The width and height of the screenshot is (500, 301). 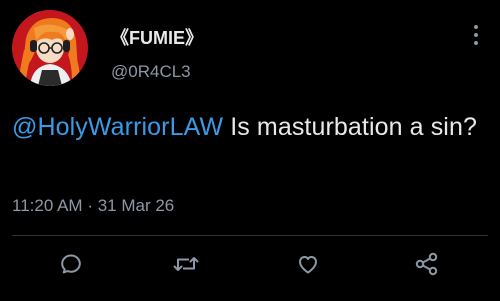 I want to click on divider, so click(x=250, y=235).